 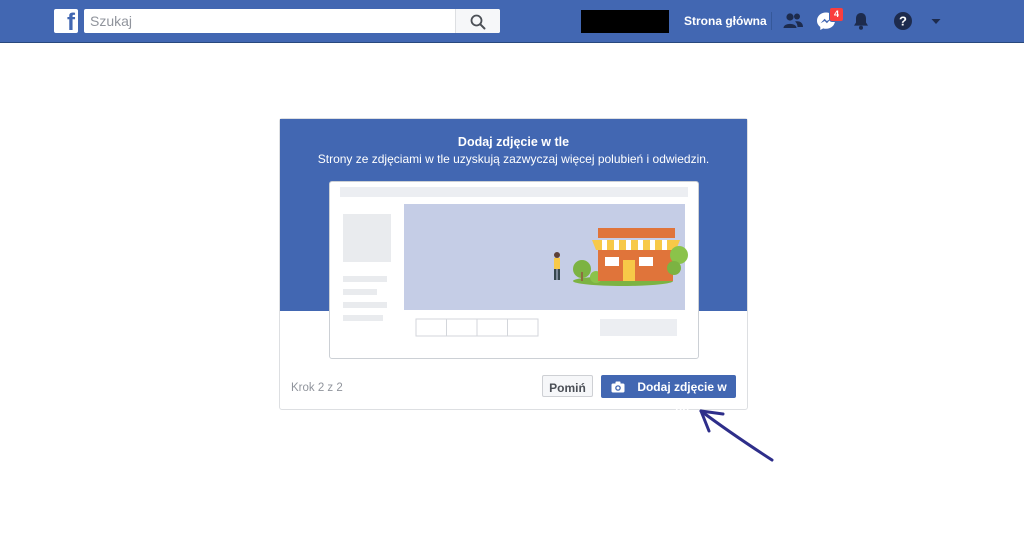 I want to click on step-indicator: Krok 2 z 2, so click(x=317, y=388).